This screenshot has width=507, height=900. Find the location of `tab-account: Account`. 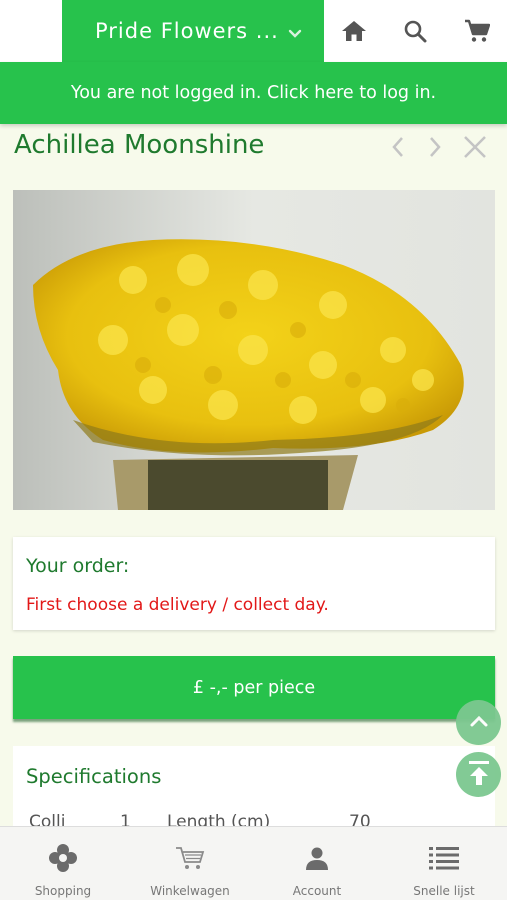

tab-account: Account is located at coordinates (317, 863).